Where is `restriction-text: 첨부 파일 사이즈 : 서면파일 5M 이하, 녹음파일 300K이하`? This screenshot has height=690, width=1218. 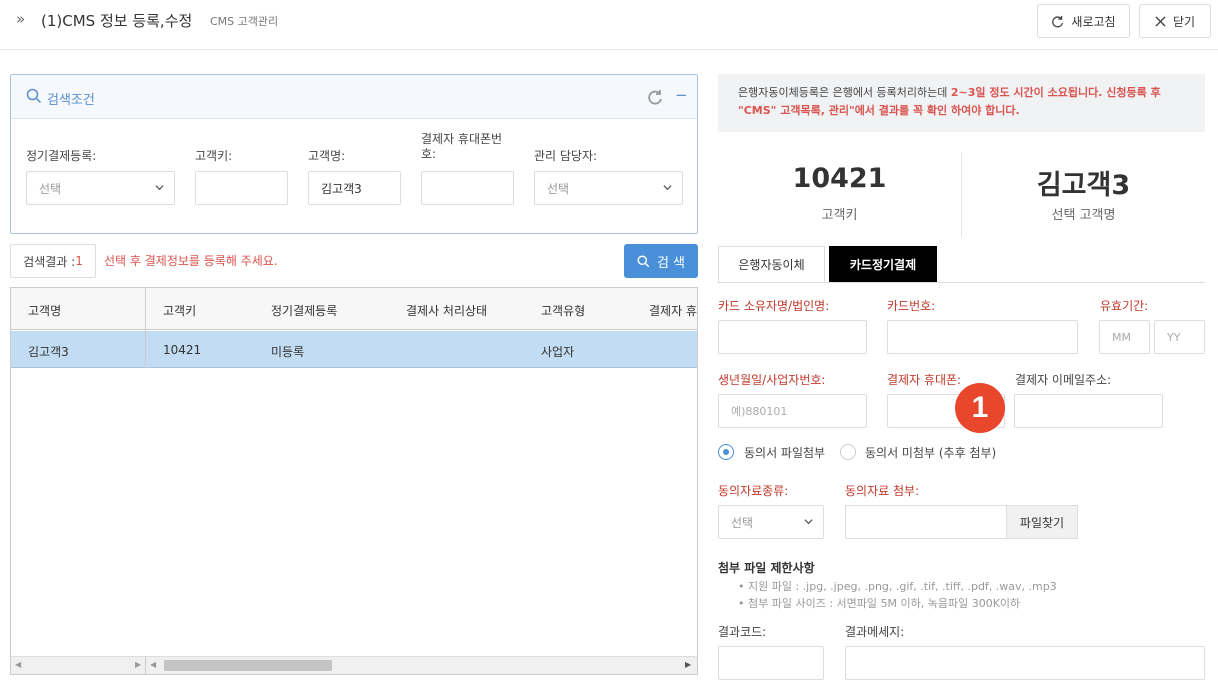
restriction-text: 첨부 파일 사이즈 : 서면파일 5M 이하, 녹음파일 300K이하 is located at coordinates (884, 603).